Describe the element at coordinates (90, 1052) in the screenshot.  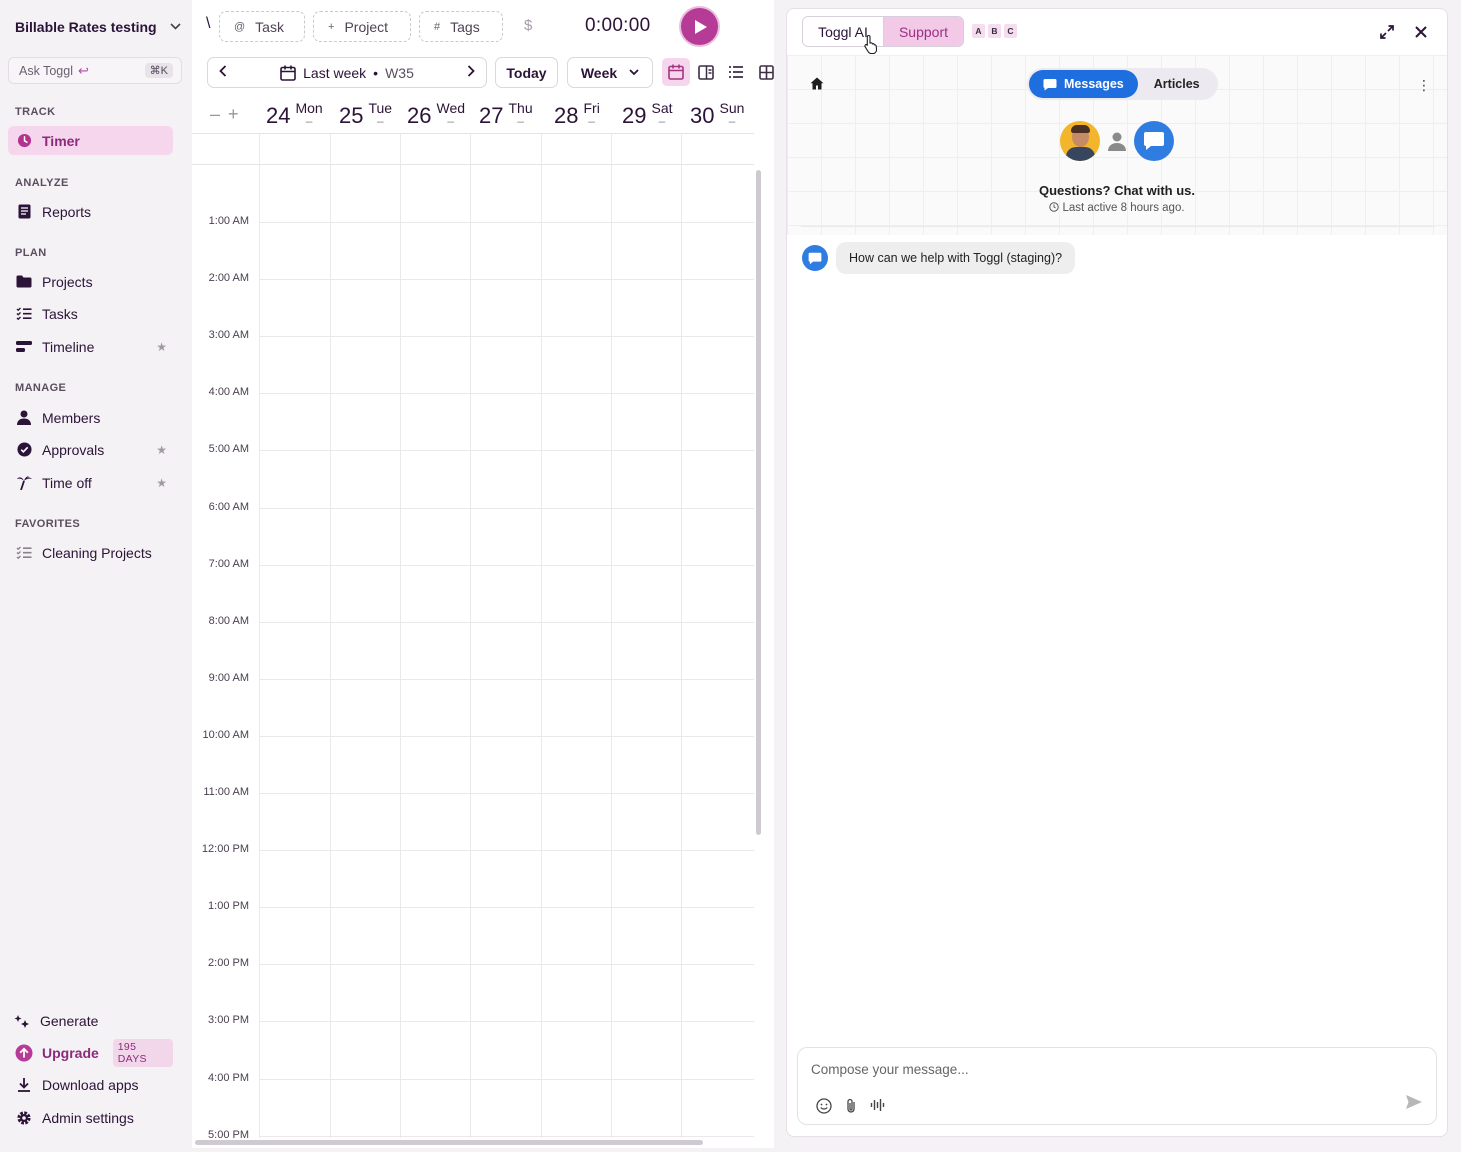
I see `upgrade-button: Upgrade 195 DAYS` at that location.